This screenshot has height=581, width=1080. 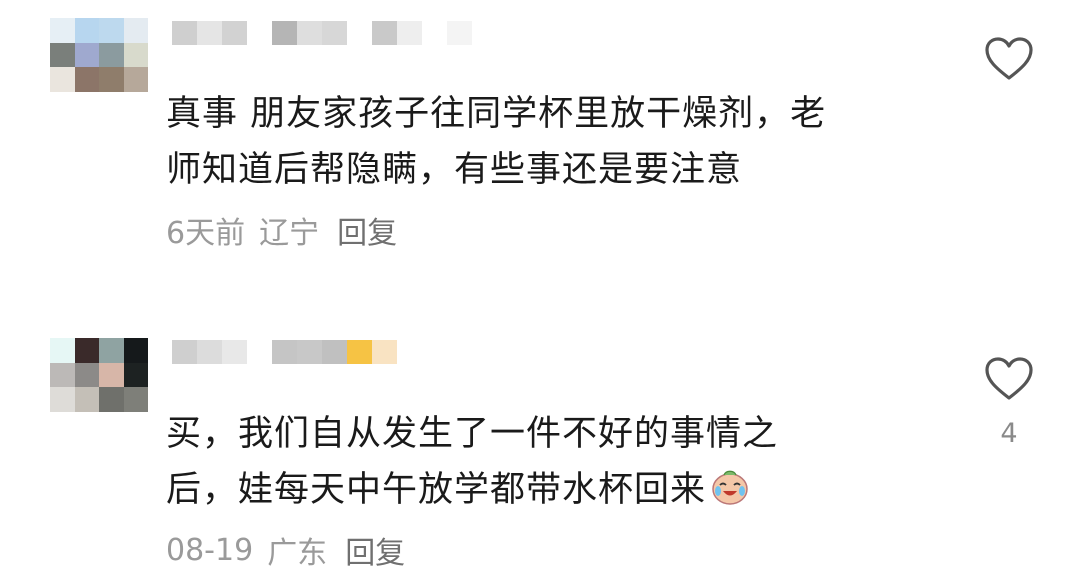 I want to click on comment-text-segment: 后，娃每天中午放学都带水杯回来, so click(x=436, y=490).